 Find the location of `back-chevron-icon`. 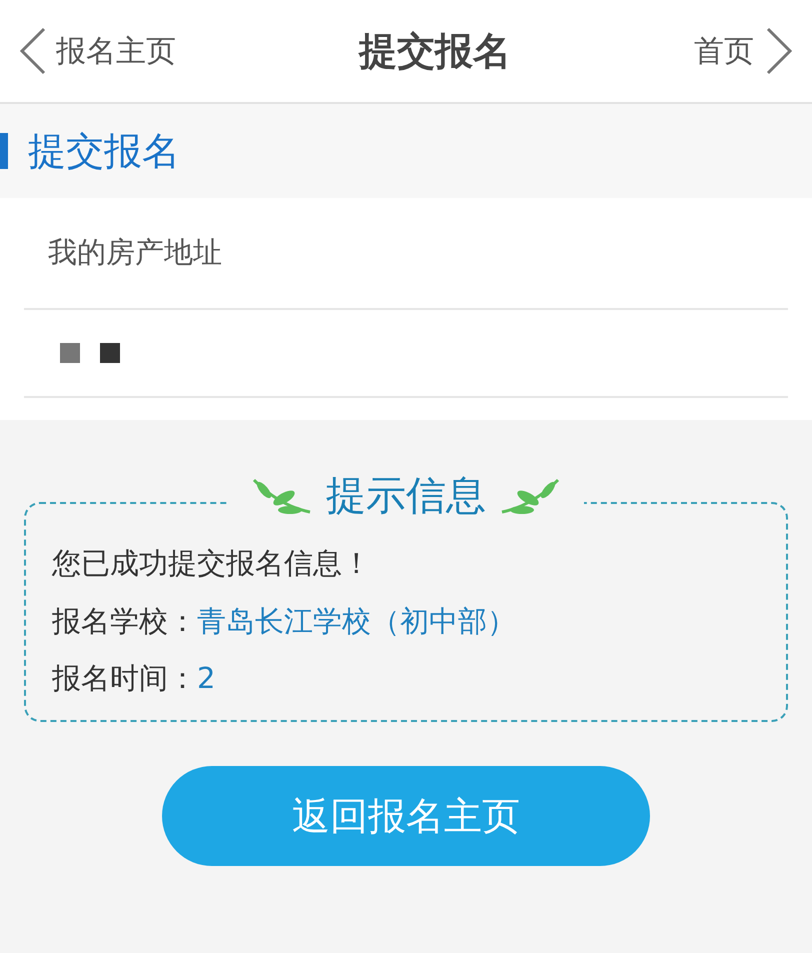

back-chevron-icon is located at coordinates (33, 51).